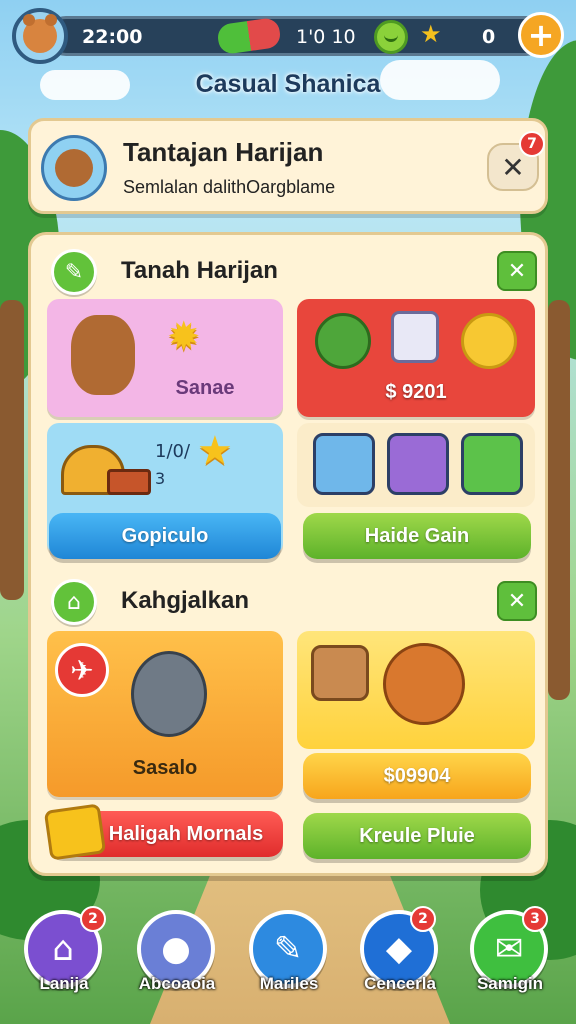 The height and width of the screenshot is (1024, 576). Describe the element at coordinates (532, 144) in the screenshot. I see `notification-badge: 7` at that location.